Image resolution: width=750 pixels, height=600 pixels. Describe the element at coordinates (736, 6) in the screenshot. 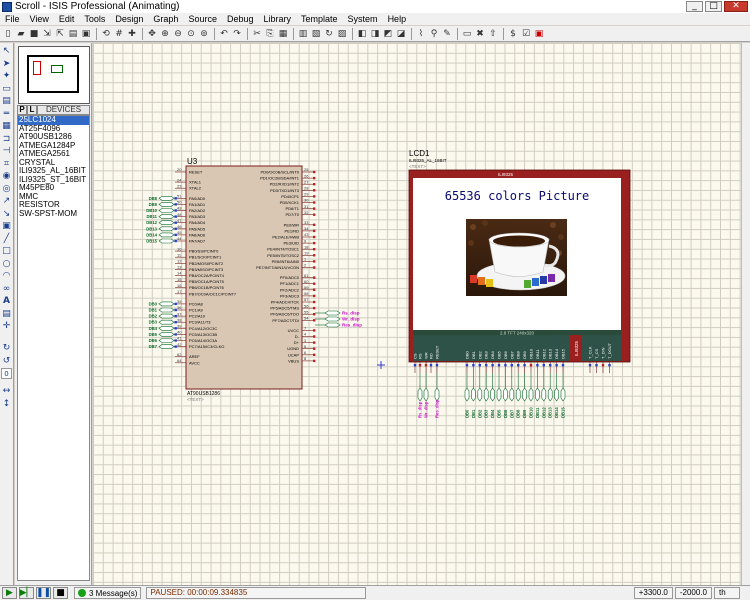

I see `close-button: ✕` at that location.